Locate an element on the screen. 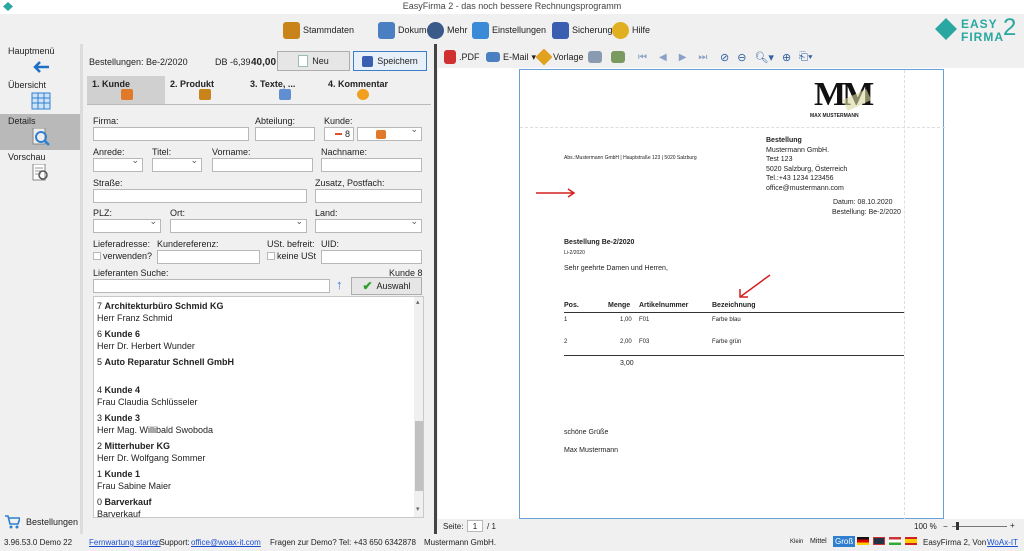  zoom-slider-handle is located at coordinates (957, 526).